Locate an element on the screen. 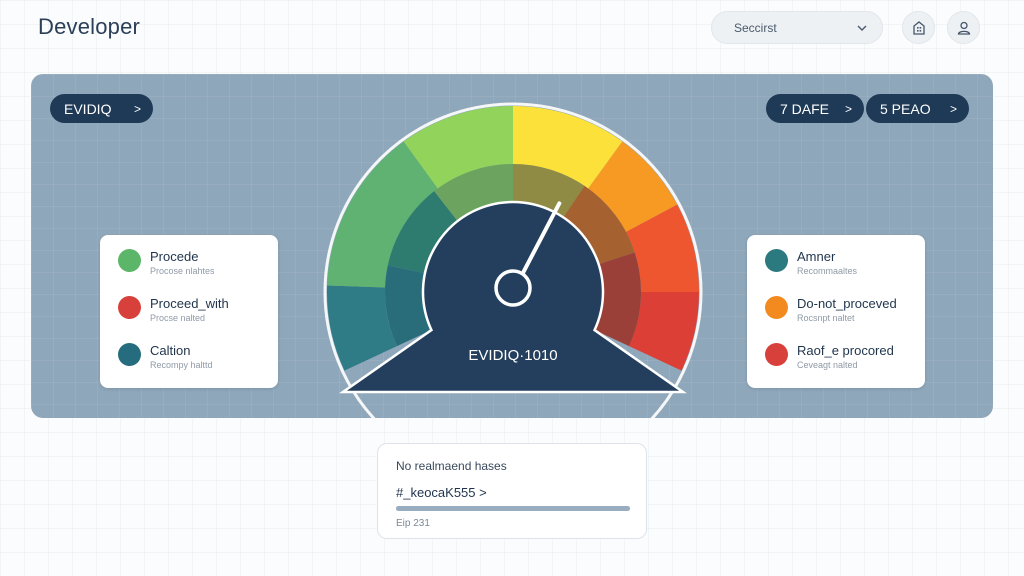  info-card: No realmaend hases #_keocaK555 > Eip 231 is located at coordinates (512, 491).